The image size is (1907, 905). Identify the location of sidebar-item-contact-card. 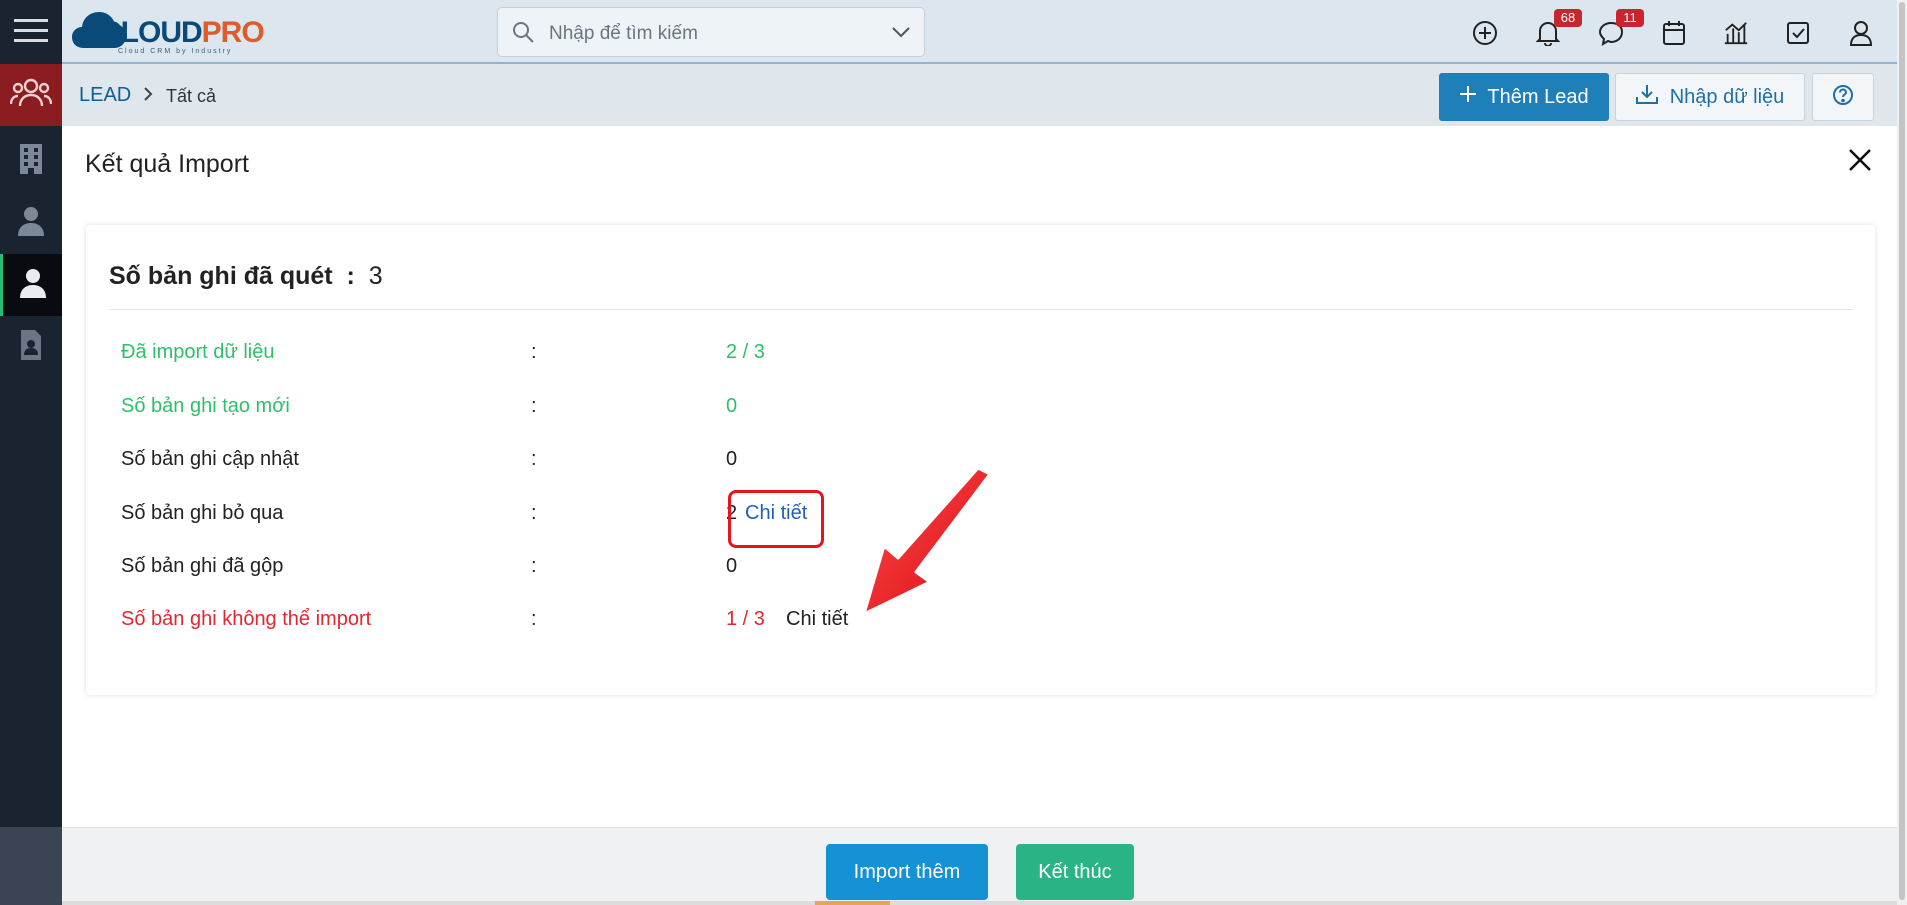
(31, 347).